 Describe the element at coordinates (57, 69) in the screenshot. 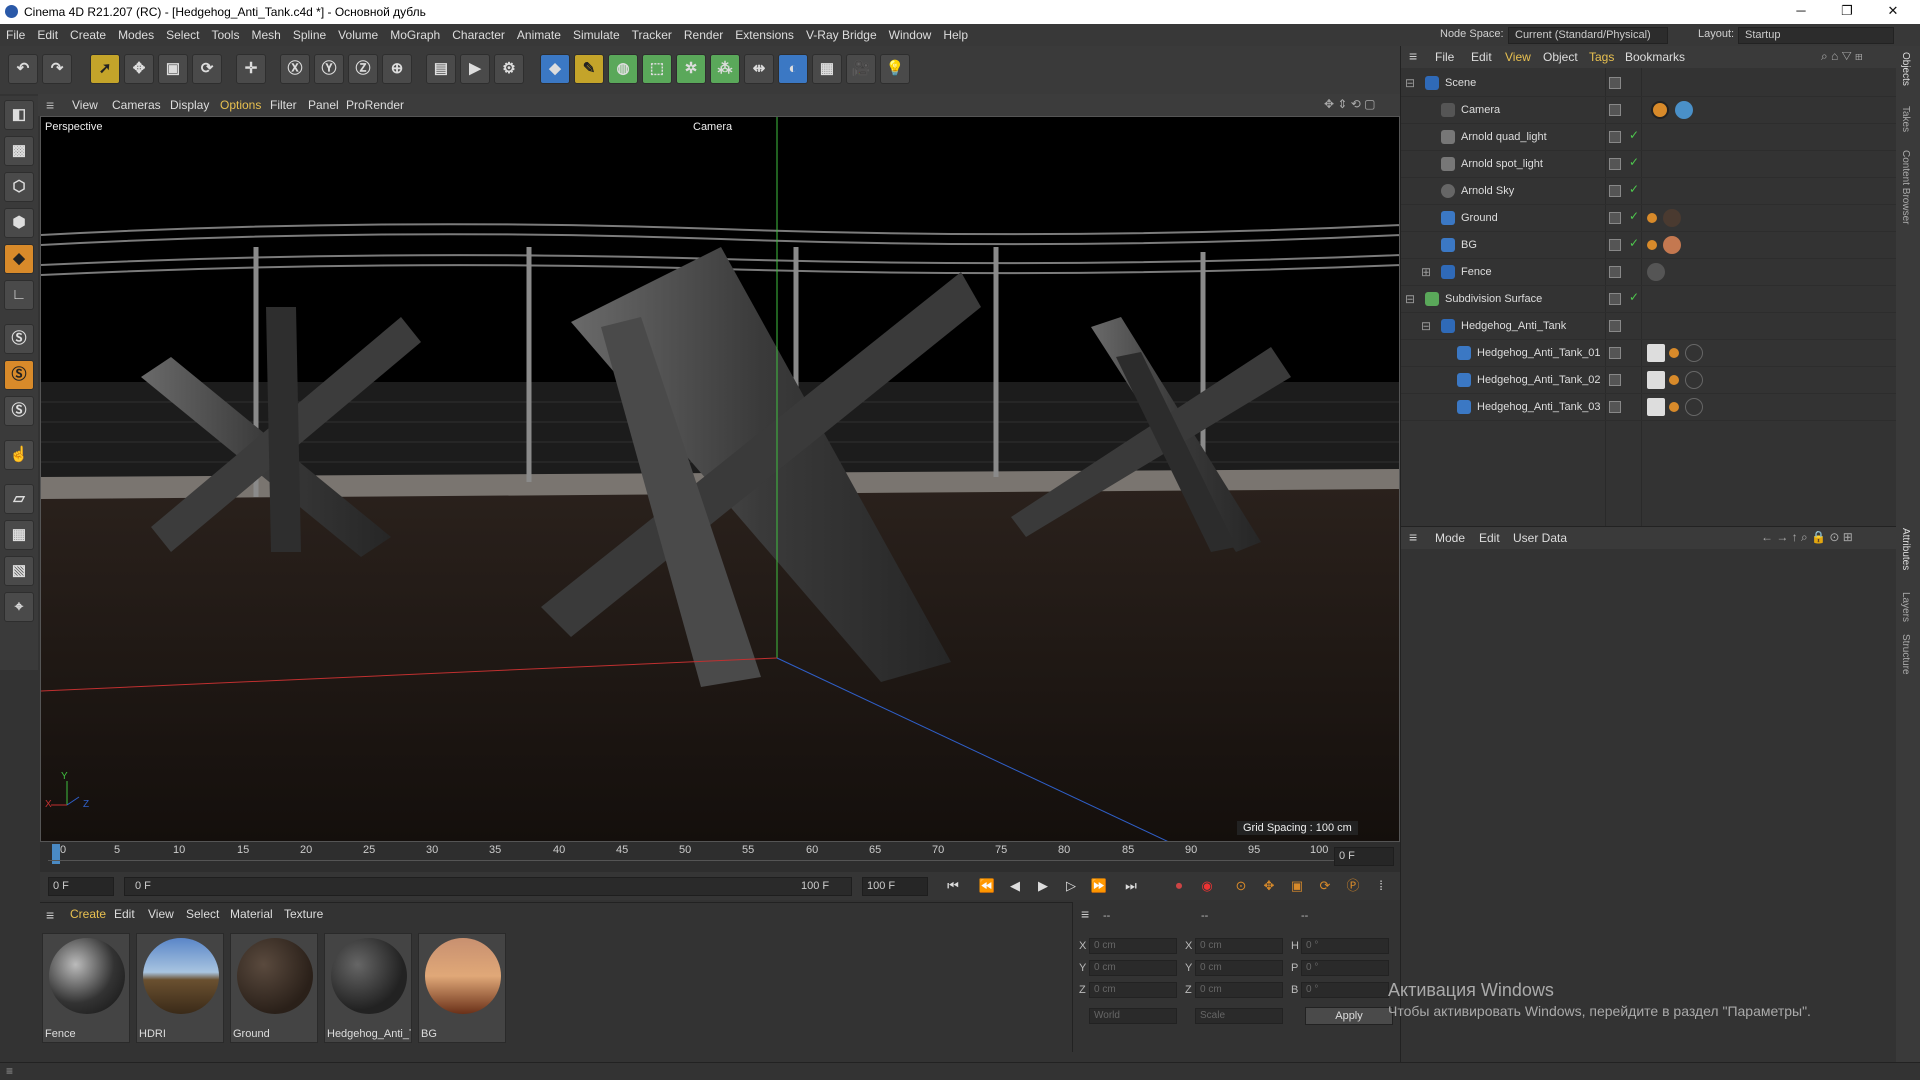

I see `redo-icon: ↷` at that location.